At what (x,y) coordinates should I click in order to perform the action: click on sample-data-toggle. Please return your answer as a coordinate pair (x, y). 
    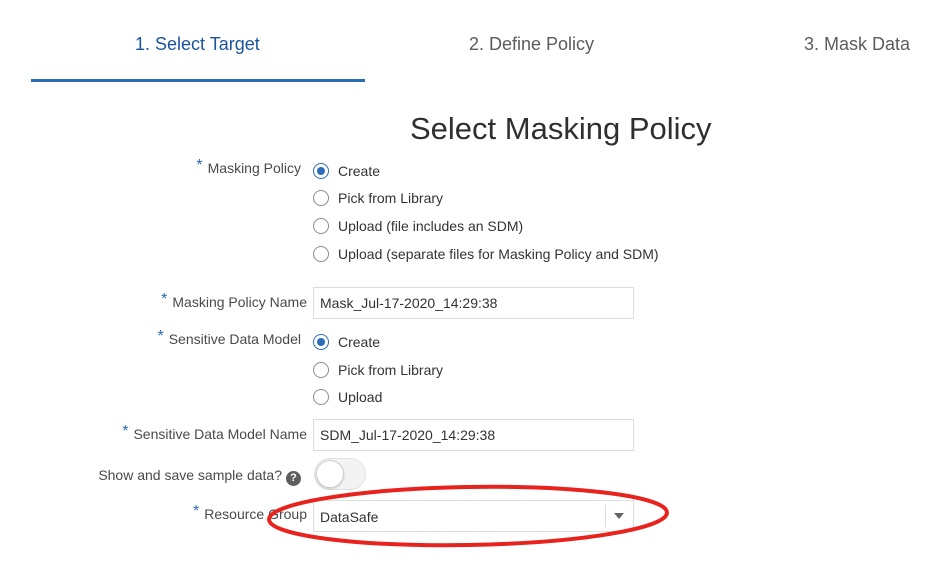
    Looking at the image, I should click on (340, 474).